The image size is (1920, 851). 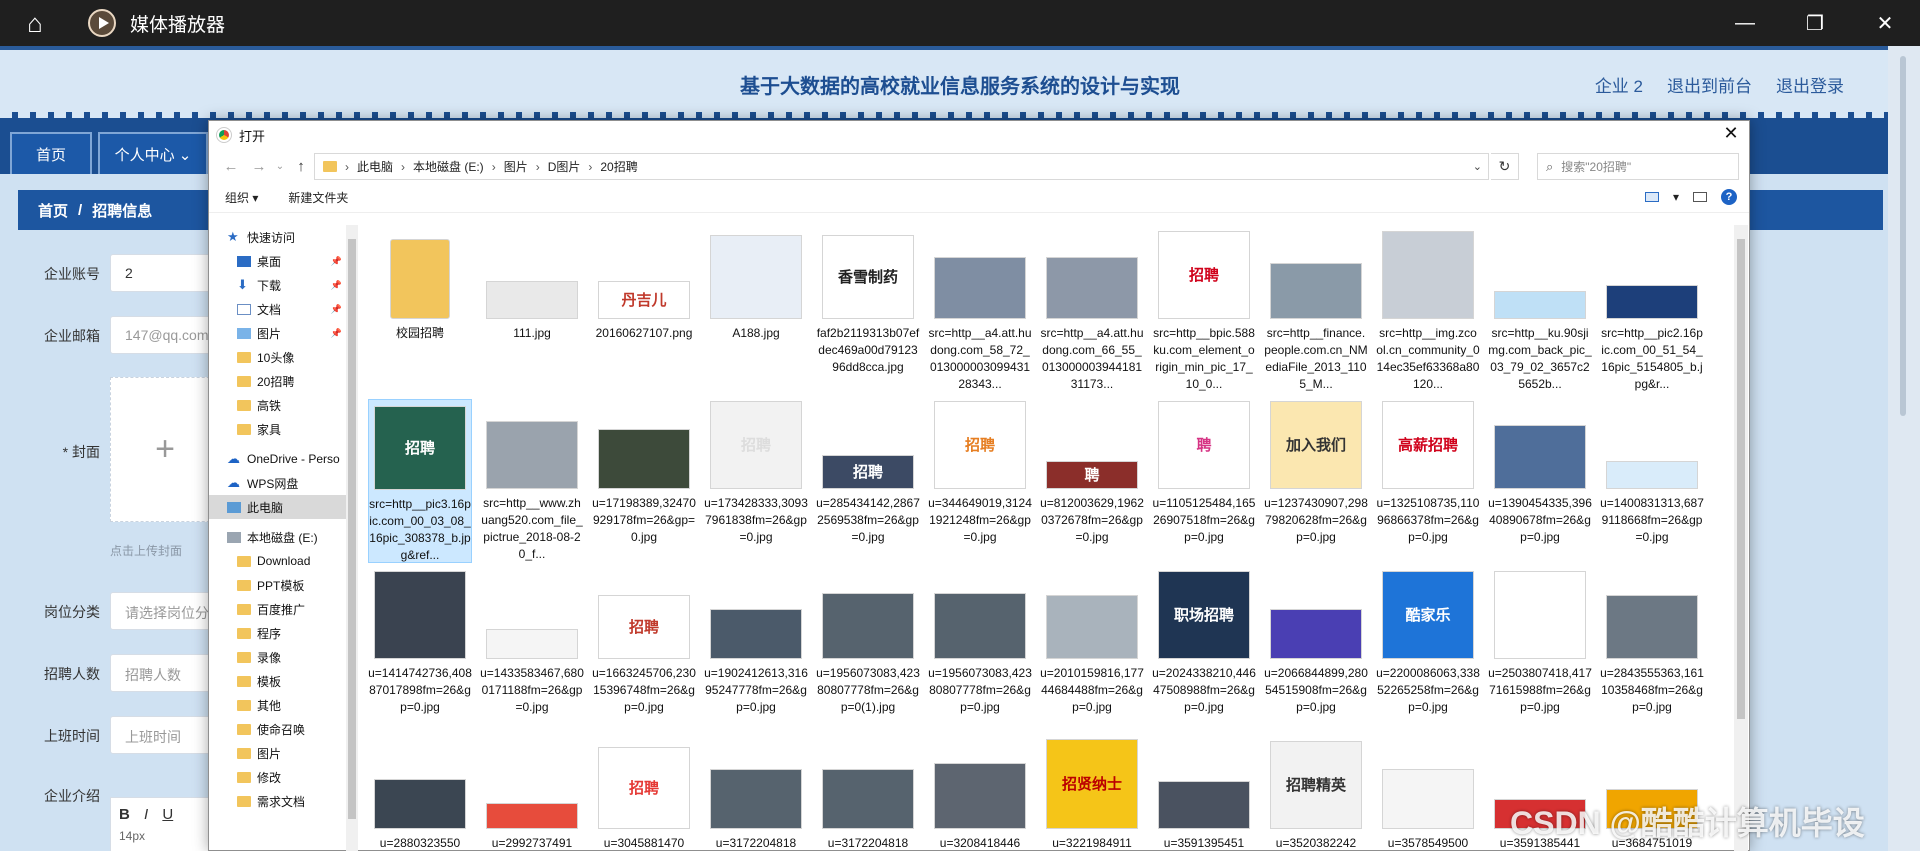 What do you see at coordinates (167, 814) in the screenshot?
I see `underline-button: U` at bounding box center [167, 814].